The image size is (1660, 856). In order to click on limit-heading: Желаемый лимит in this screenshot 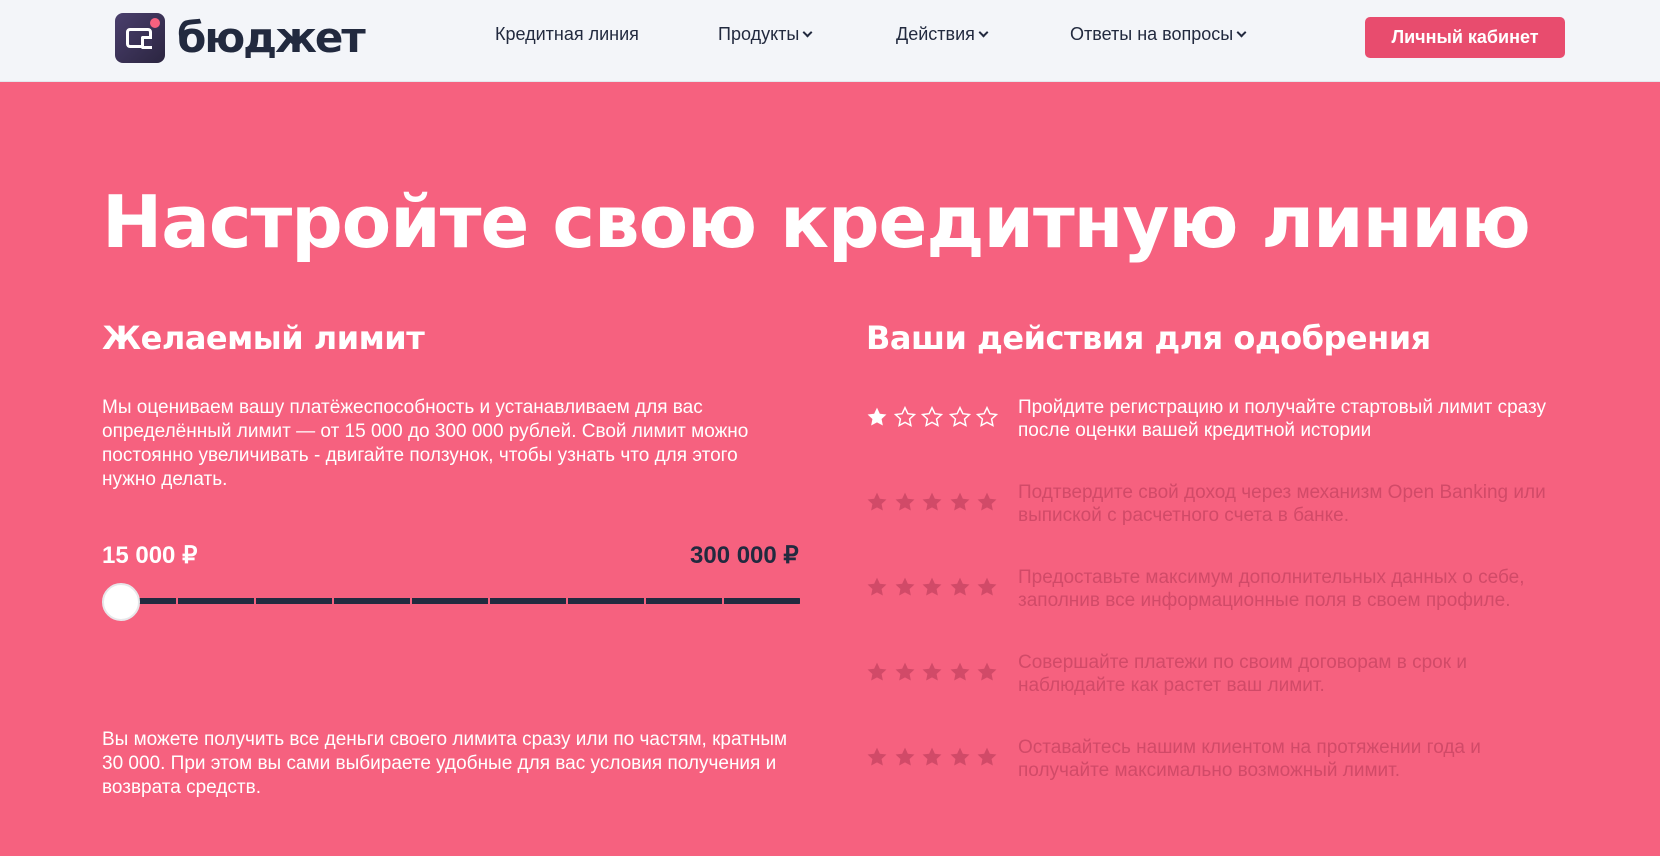, I will do `click(263, 338)`.